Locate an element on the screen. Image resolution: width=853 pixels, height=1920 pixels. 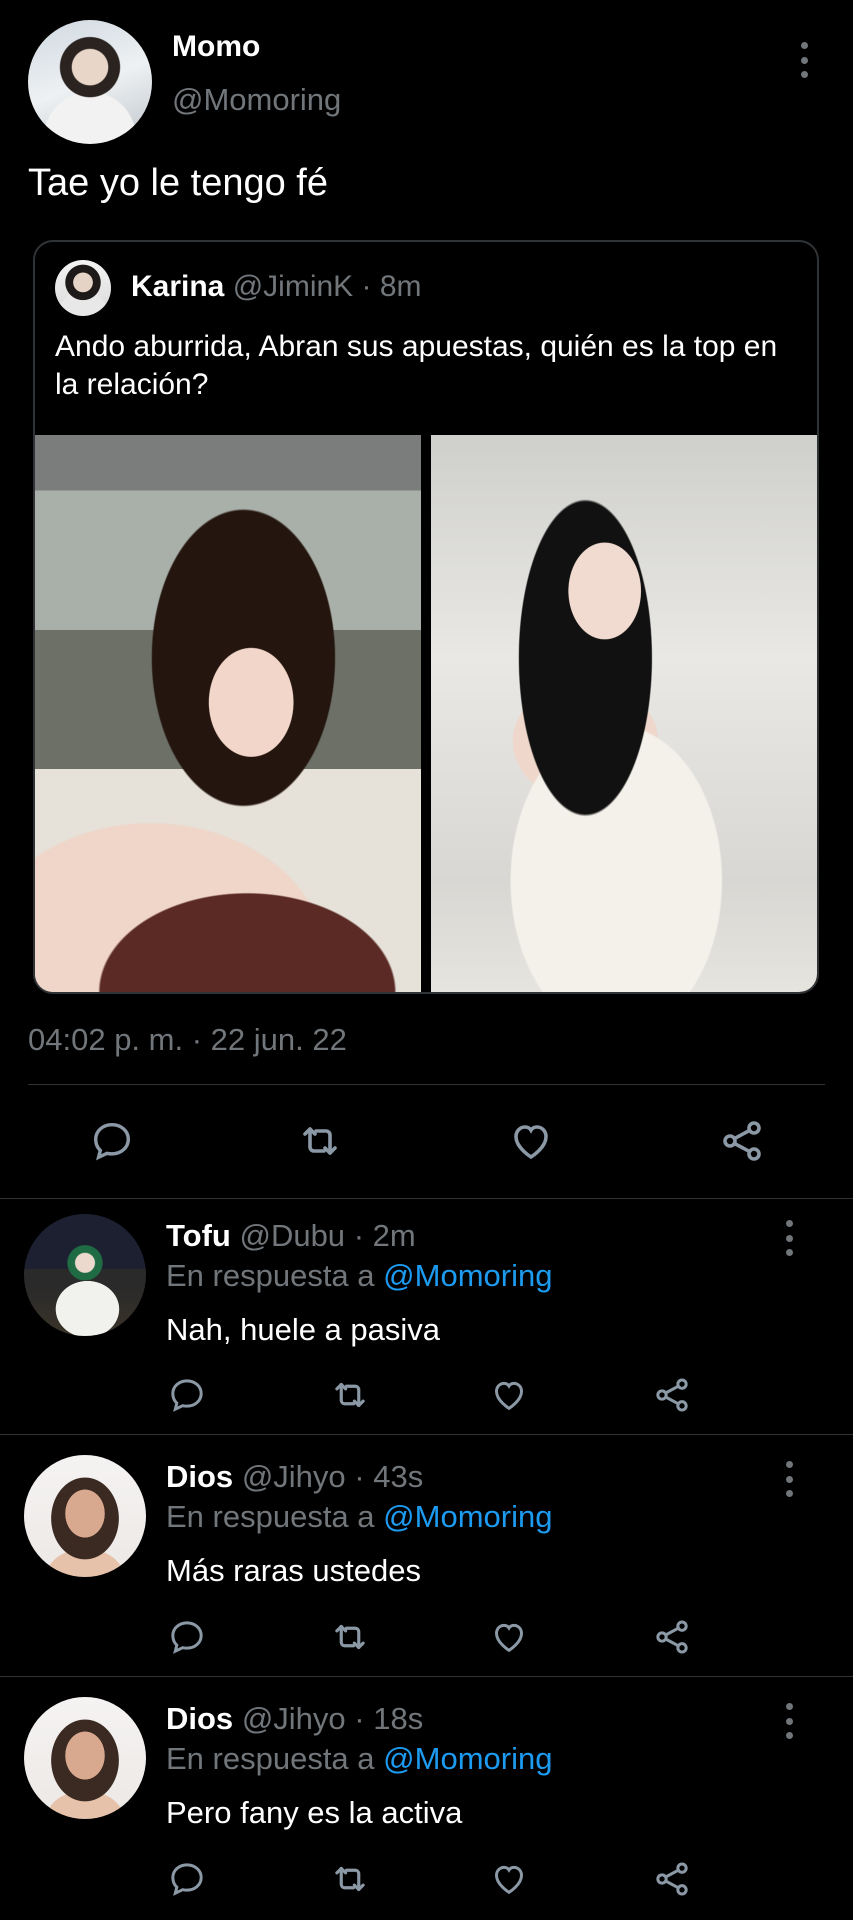
tweet-text: Tae yo le tengo fé is located at coordinates (178, 183).